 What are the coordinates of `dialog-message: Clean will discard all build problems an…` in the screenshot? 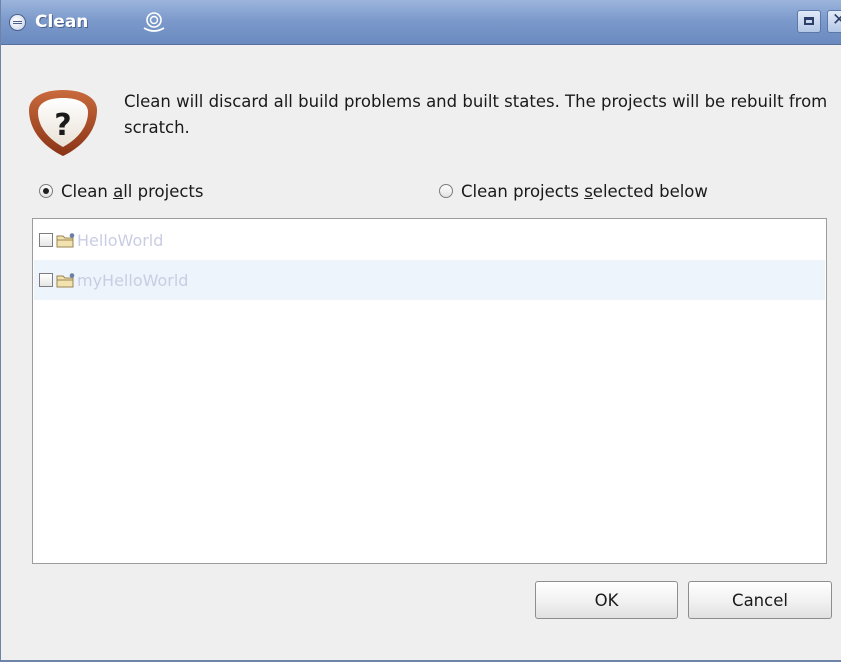 It's located at (476, 114).